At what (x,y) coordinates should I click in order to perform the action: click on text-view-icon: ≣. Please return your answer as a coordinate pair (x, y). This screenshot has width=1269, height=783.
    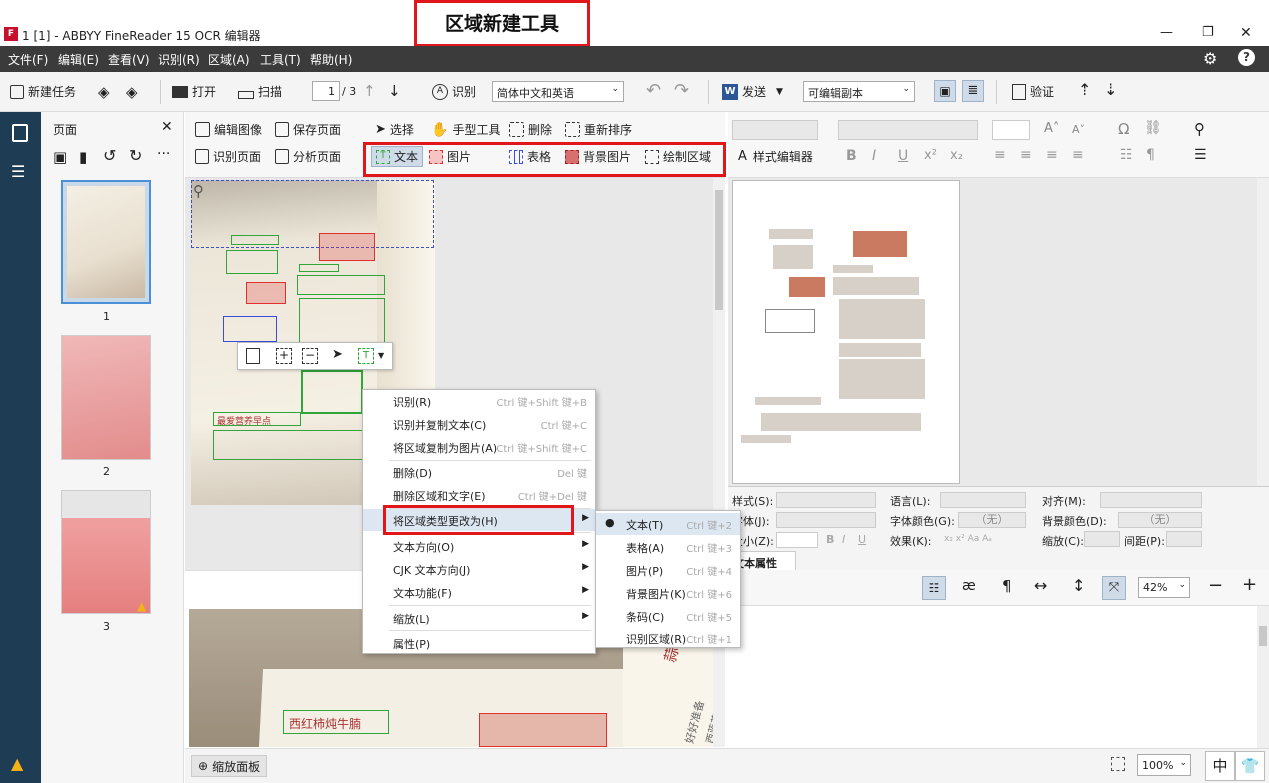
    Looking at the image, I should click on (973, 91).